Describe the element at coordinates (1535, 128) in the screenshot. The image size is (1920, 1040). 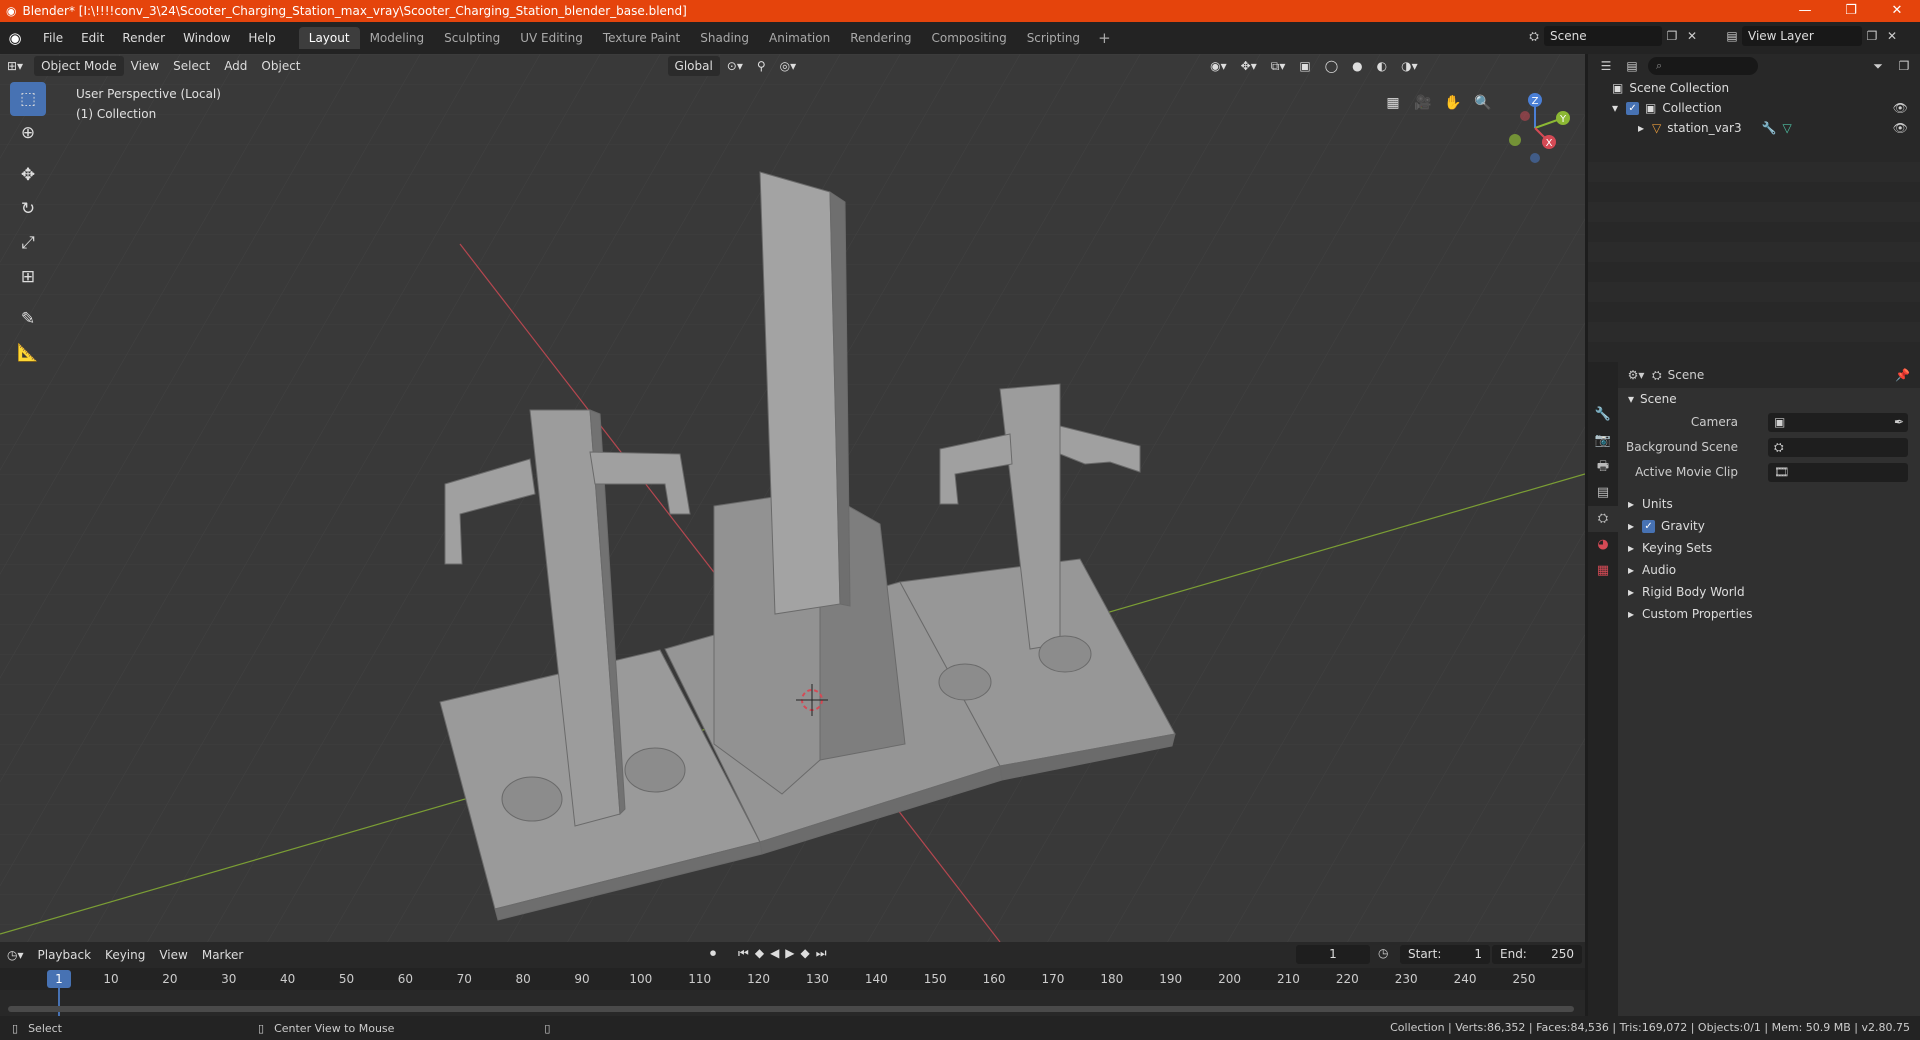
I see `axis-gizmo: Z Y X` at that location.